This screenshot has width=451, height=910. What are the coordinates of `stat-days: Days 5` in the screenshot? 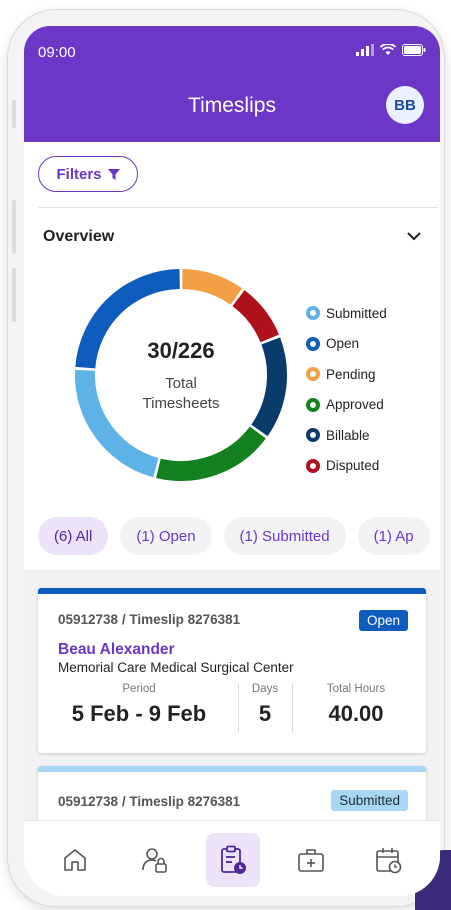 It's located at (265, 705).